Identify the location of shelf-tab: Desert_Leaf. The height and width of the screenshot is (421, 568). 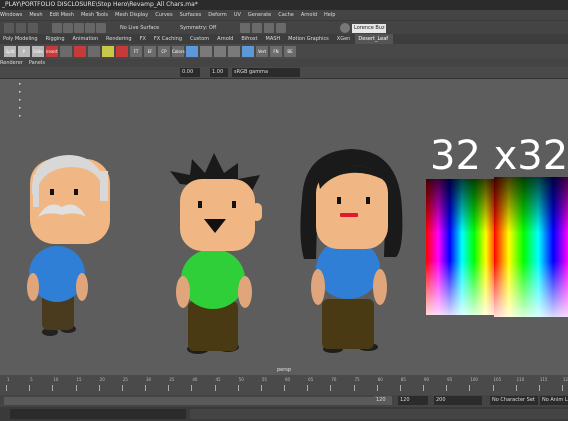
(374, 39).